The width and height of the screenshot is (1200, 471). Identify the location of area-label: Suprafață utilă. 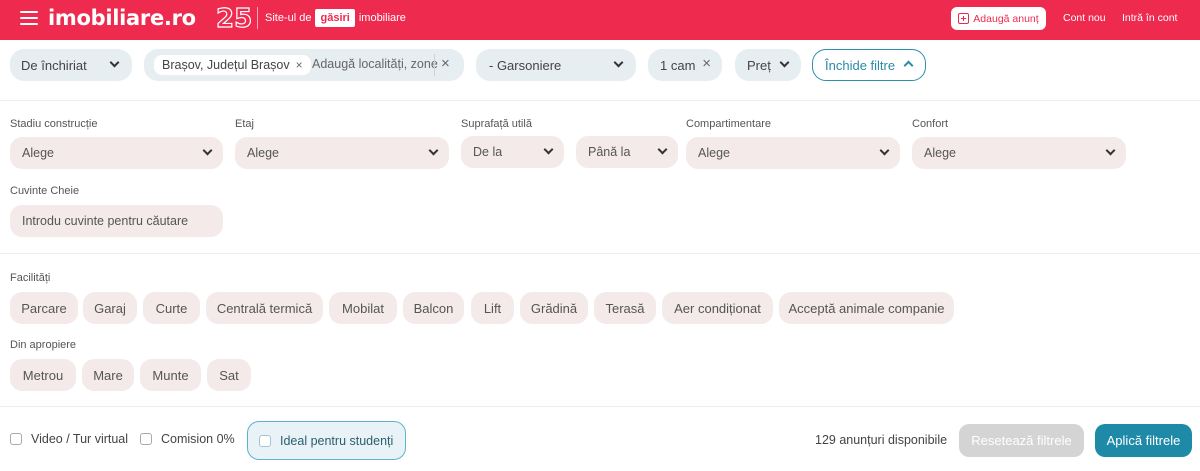
(496, 124).